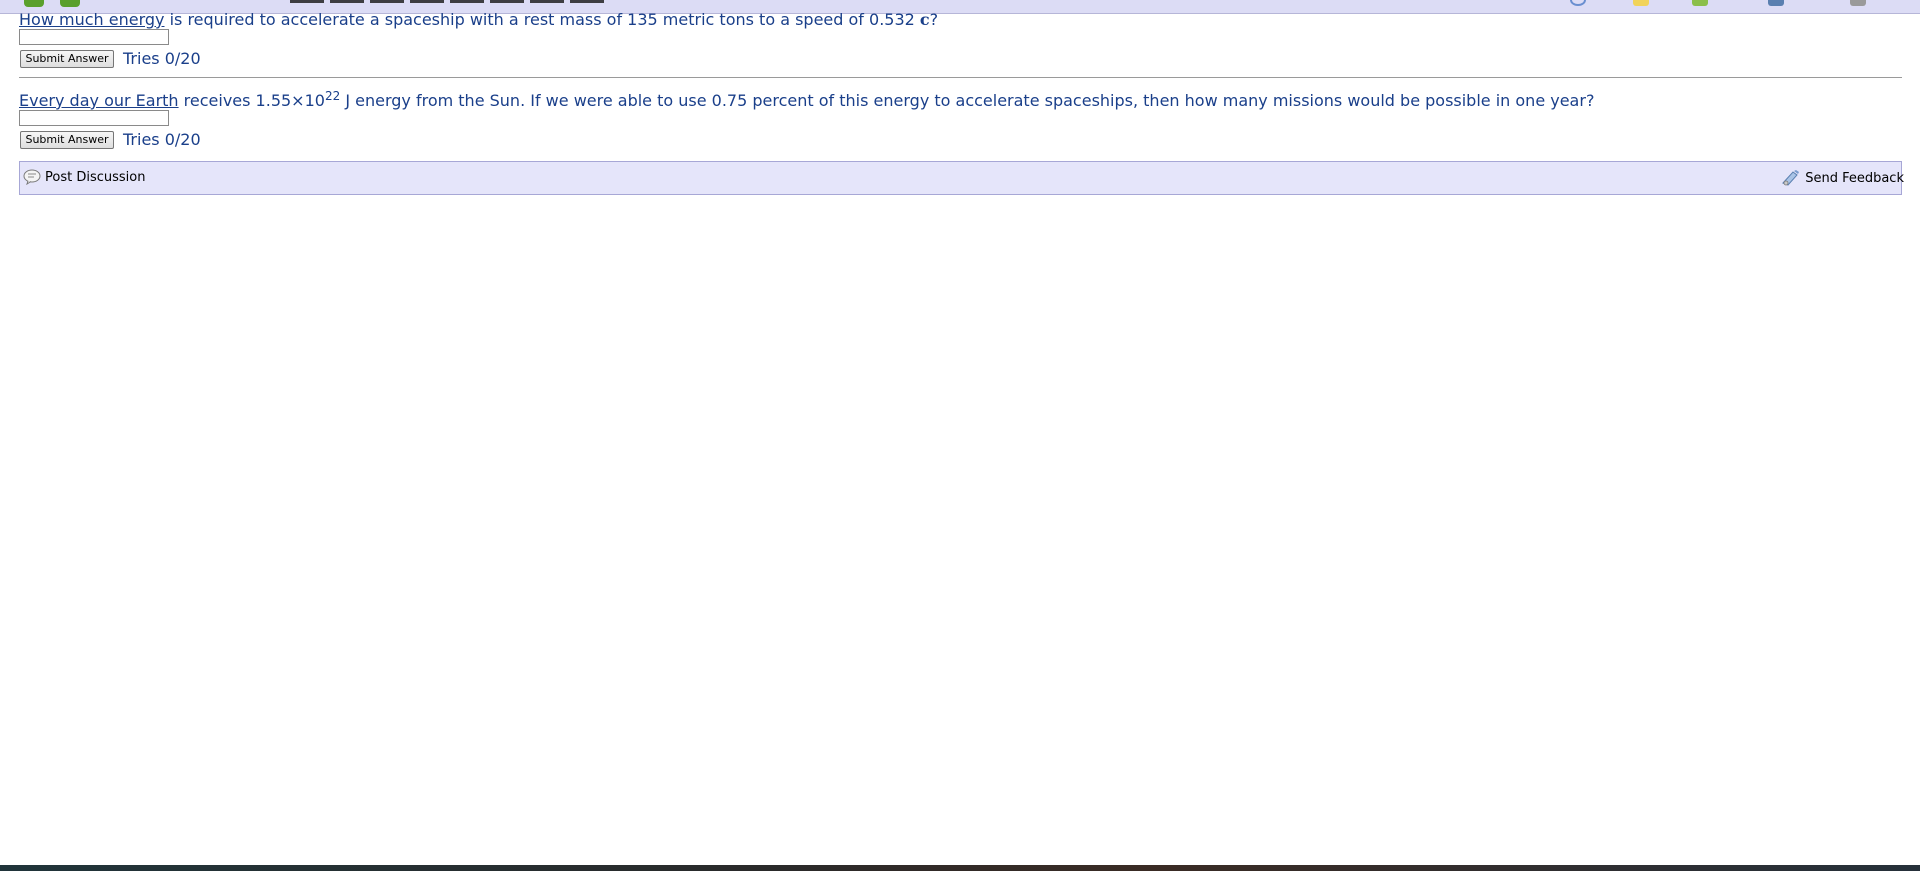  I want to click on question-2-body: receives 1.55×10, so click(251, 100).